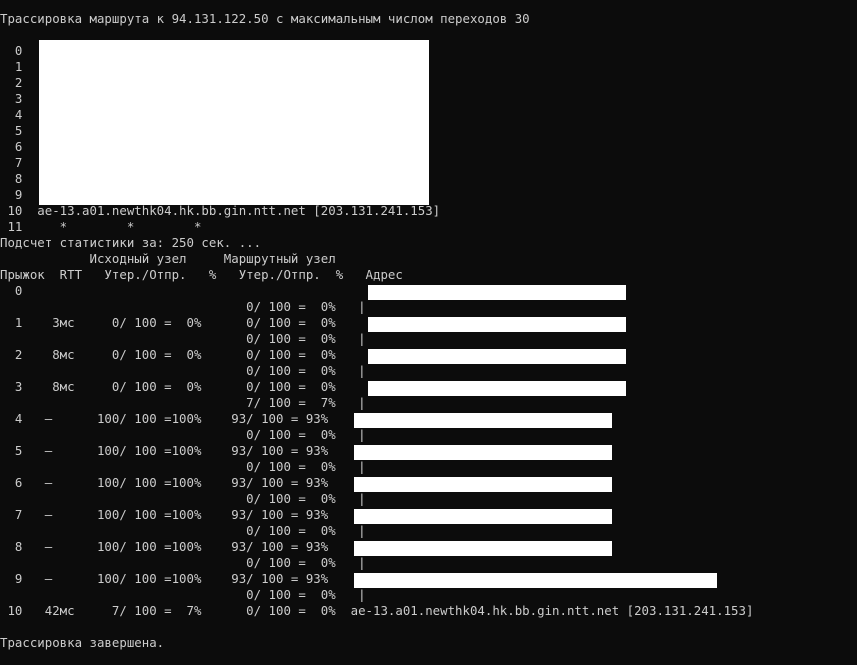 The width and height of the screenshot is (857, 665). Describe the element at coordinates (101, 226) in the screenshot. I see `trace-hop-row: 11 * * *` at that location.